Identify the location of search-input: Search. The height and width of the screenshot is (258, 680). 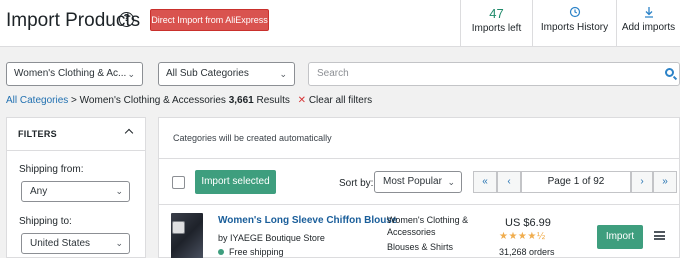
(494, 74).